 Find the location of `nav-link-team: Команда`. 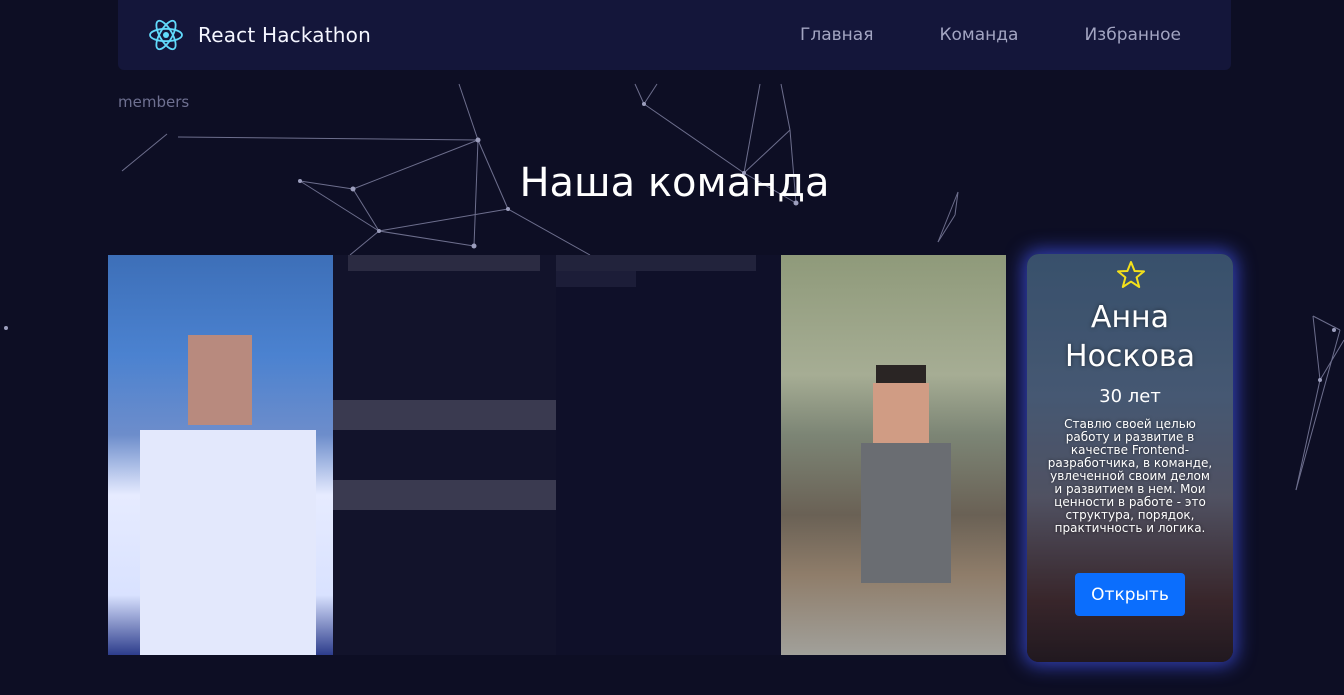

nav-link-team: Команда is located at coordinates (978, 35).